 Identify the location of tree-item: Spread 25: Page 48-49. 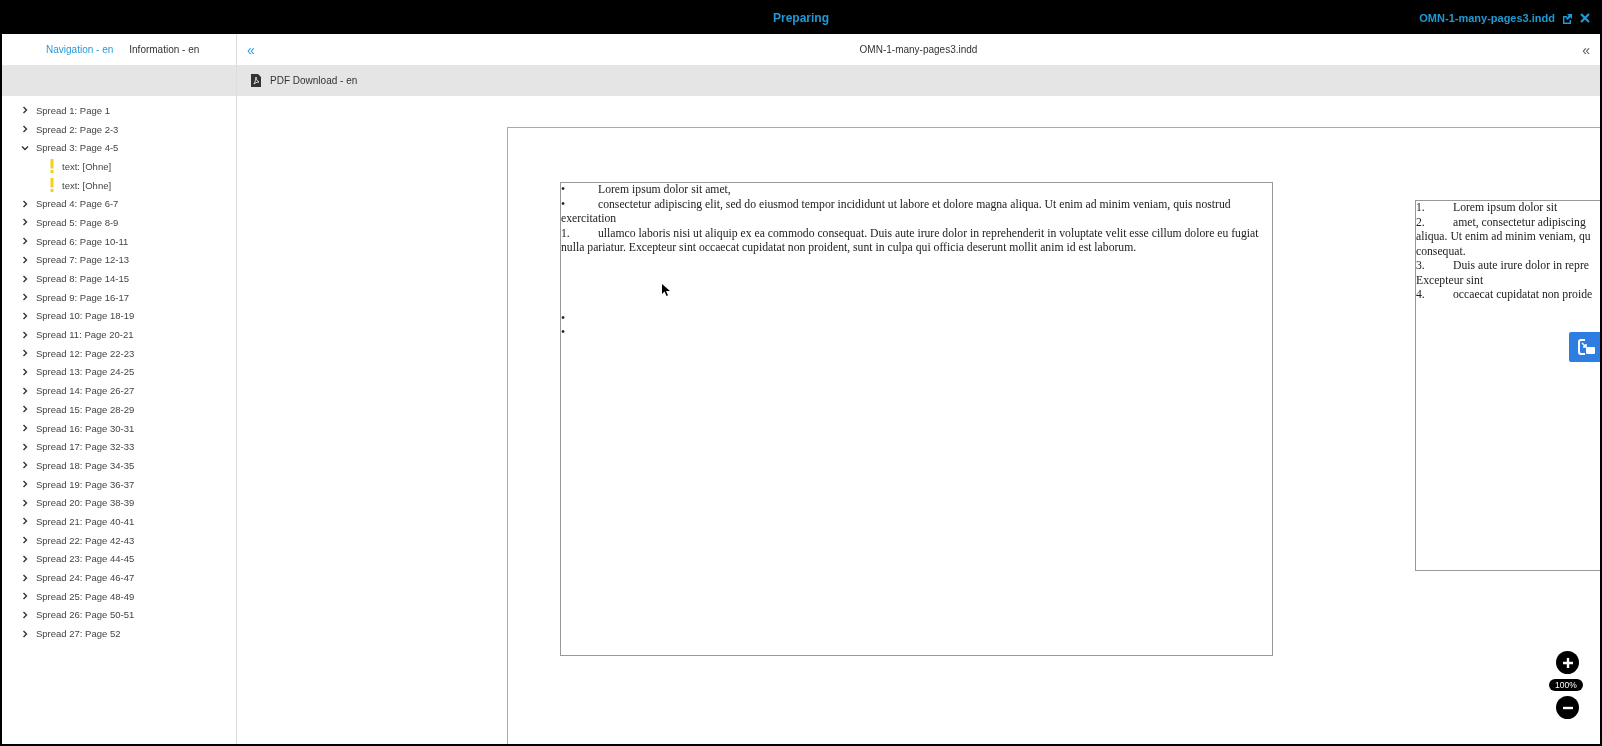
(85, 596).